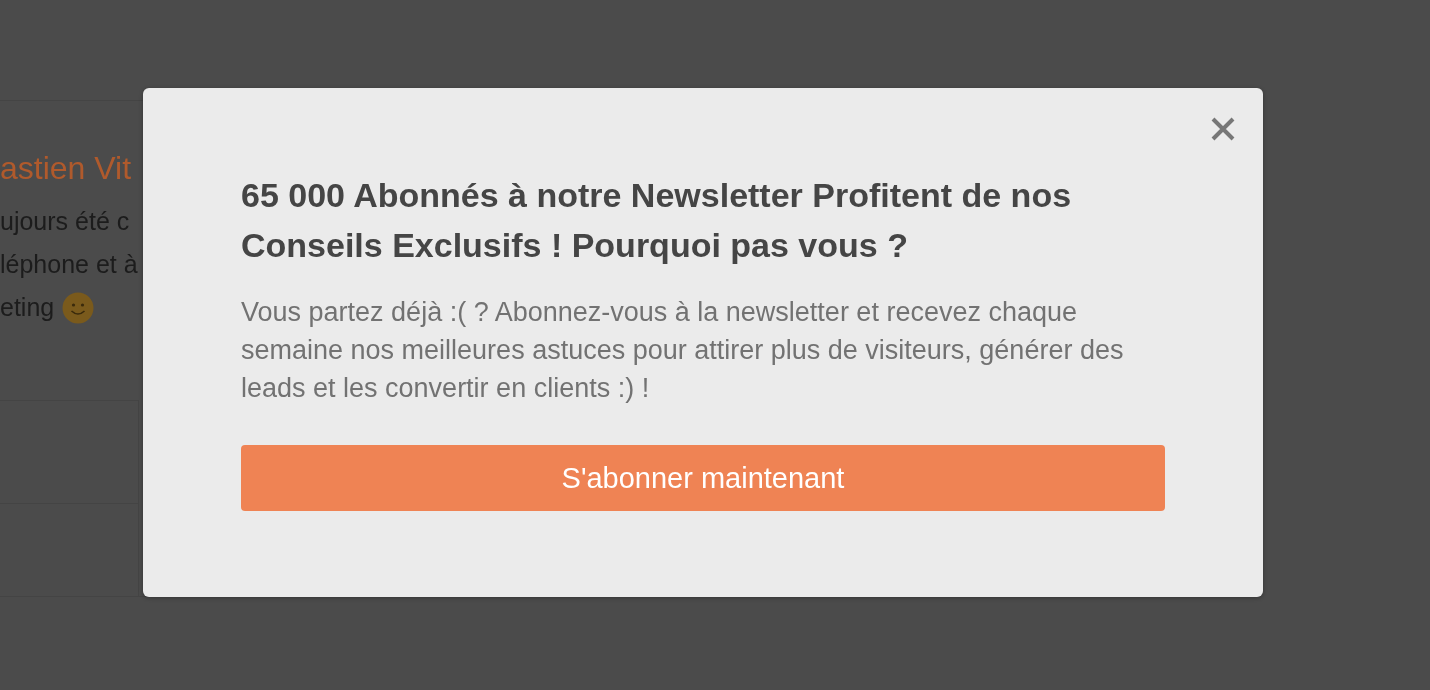 Image resolution: width=1430 pixels, height=690 pixels. I want to click on subscribe-button: S'abonner maintenant, so click(703, 478).